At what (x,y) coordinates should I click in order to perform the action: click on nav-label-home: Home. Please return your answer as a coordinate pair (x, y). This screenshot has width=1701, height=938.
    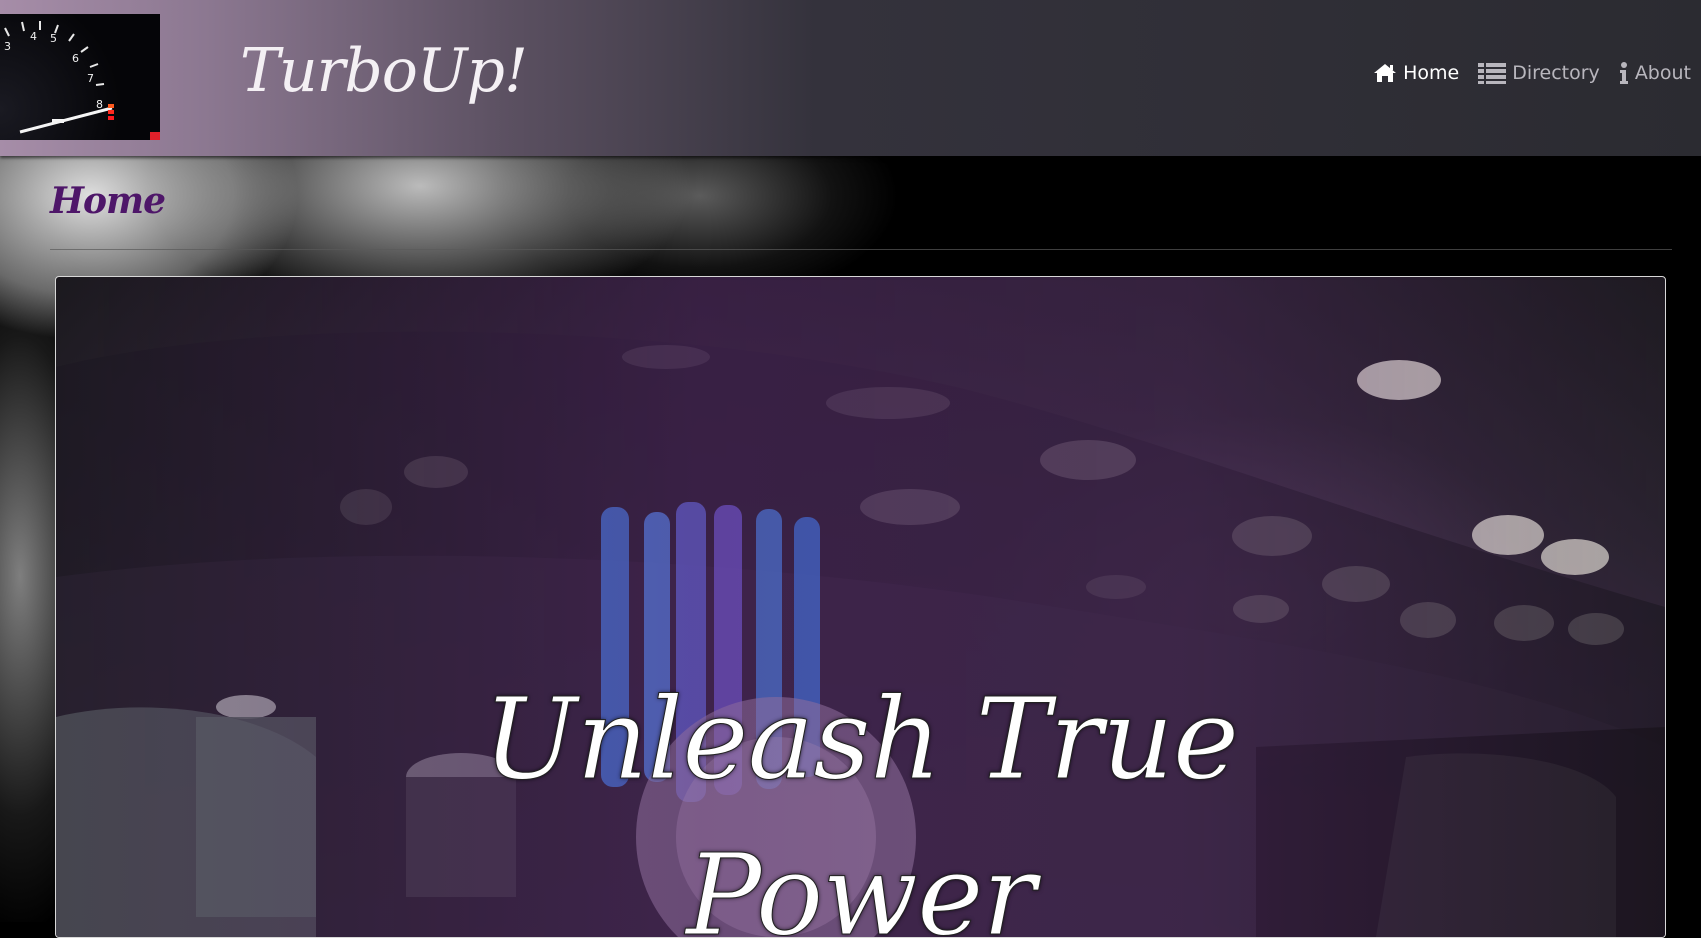
    Looking at the image, I should click on (1431, 73).